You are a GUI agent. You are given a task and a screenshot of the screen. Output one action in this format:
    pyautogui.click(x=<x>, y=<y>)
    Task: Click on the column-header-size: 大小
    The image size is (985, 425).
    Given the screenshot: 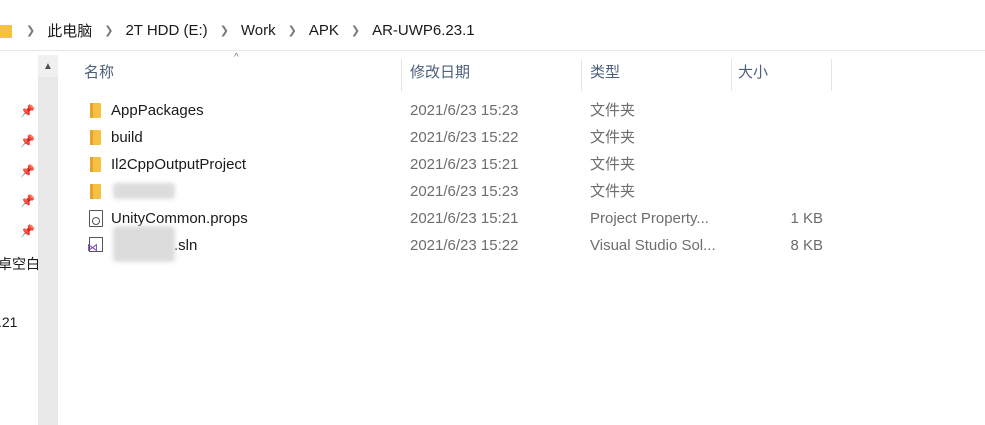 What is the action you would take?
    pyautogui.click(x=753, y=73)
    